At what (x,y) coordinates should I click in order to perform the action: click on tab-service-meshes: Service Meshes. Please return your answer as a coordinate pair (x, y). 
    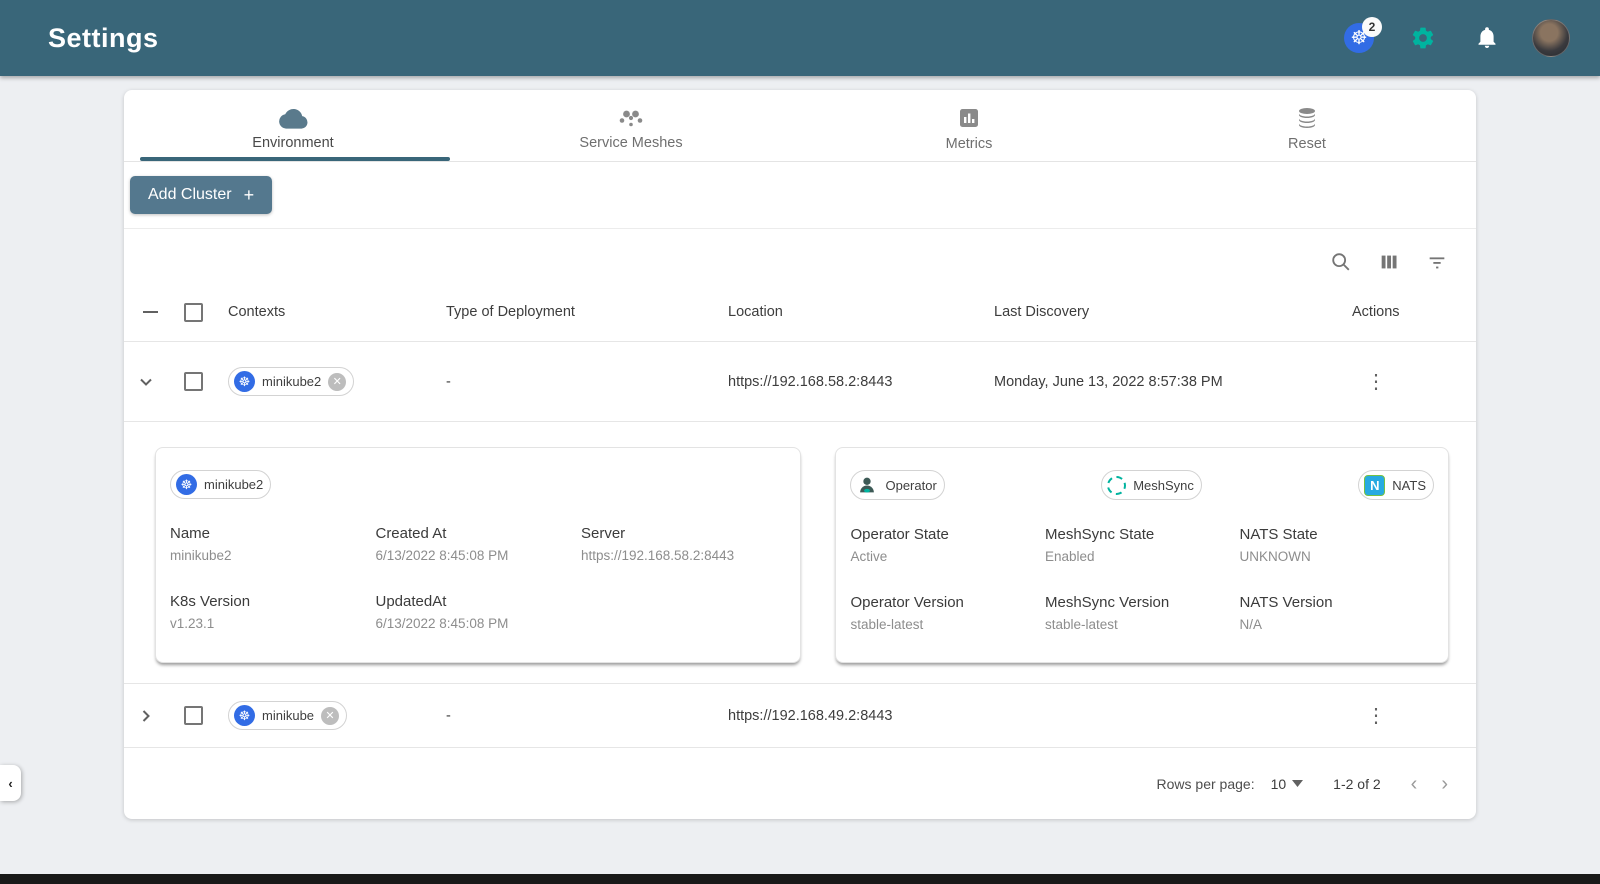
    Looking at the image, I should click on (631, 125).